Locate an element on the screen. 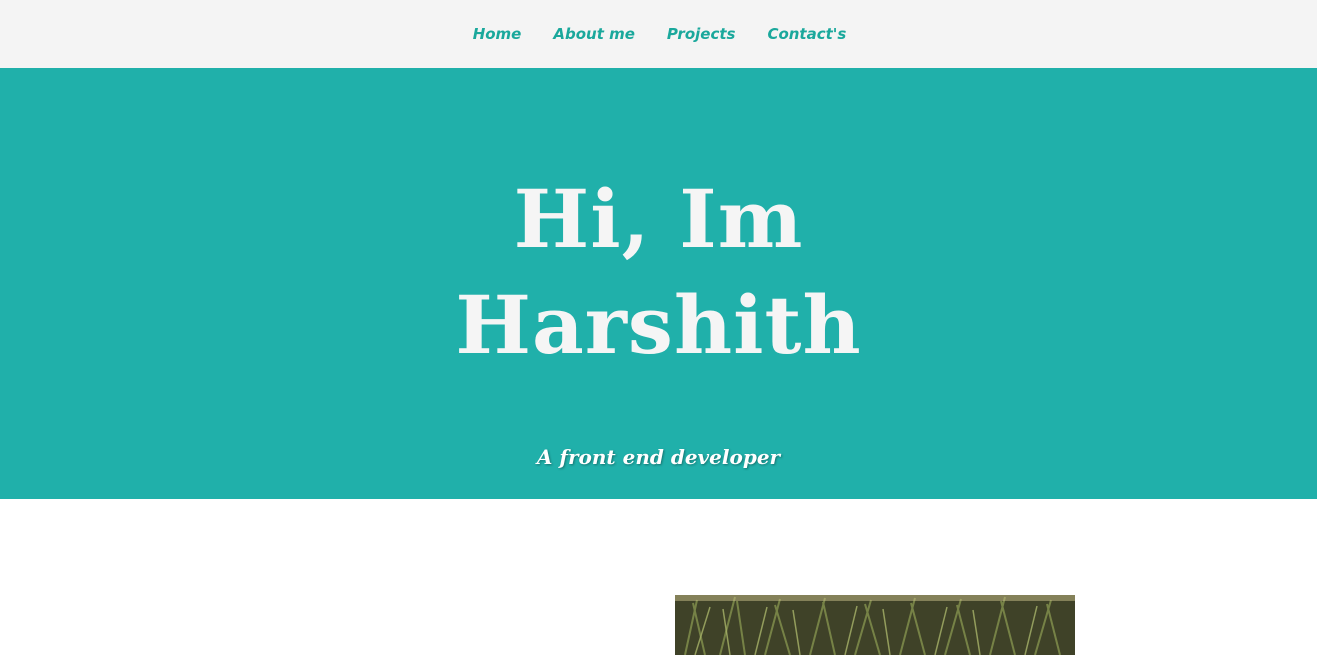  nav-projects-link: Projects is located at coordinates (701, 34).